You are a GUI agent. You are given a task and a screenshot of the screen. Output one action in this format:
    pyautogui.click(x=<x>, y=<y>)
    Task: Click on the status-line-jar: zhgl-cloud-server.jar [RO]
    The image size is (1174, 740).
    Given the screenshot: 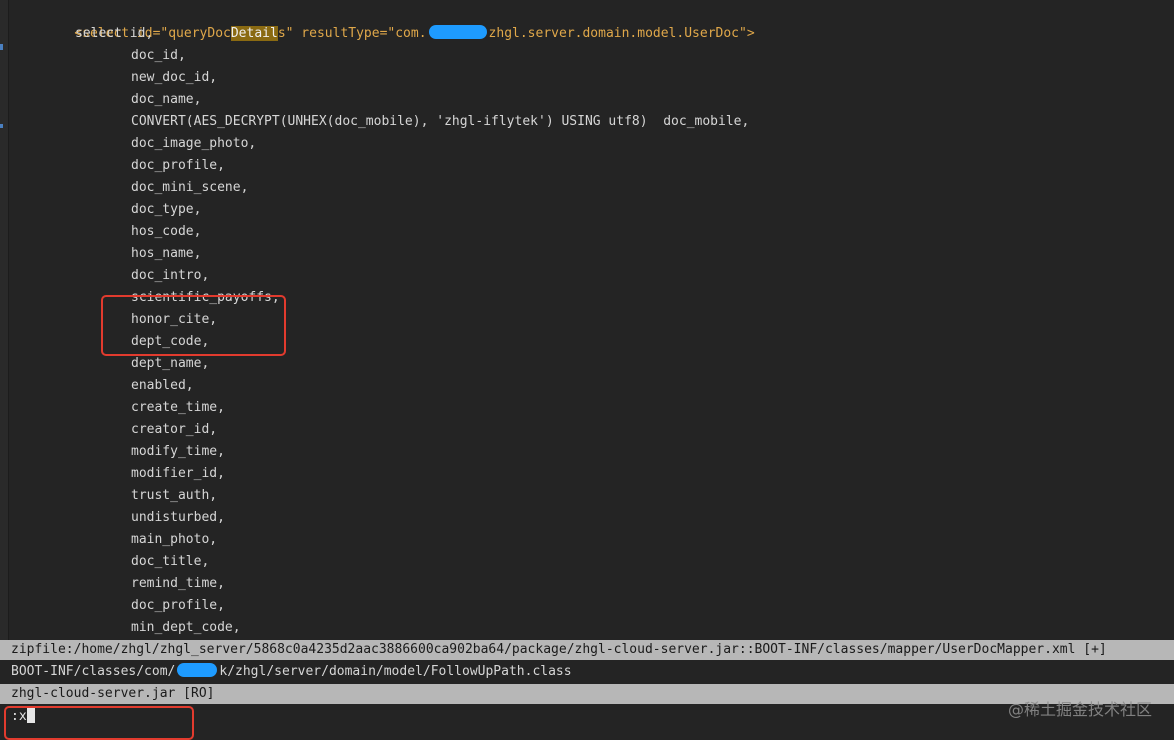 What is the action you would take?
    pyautogui.click(x=587, y=694)
    